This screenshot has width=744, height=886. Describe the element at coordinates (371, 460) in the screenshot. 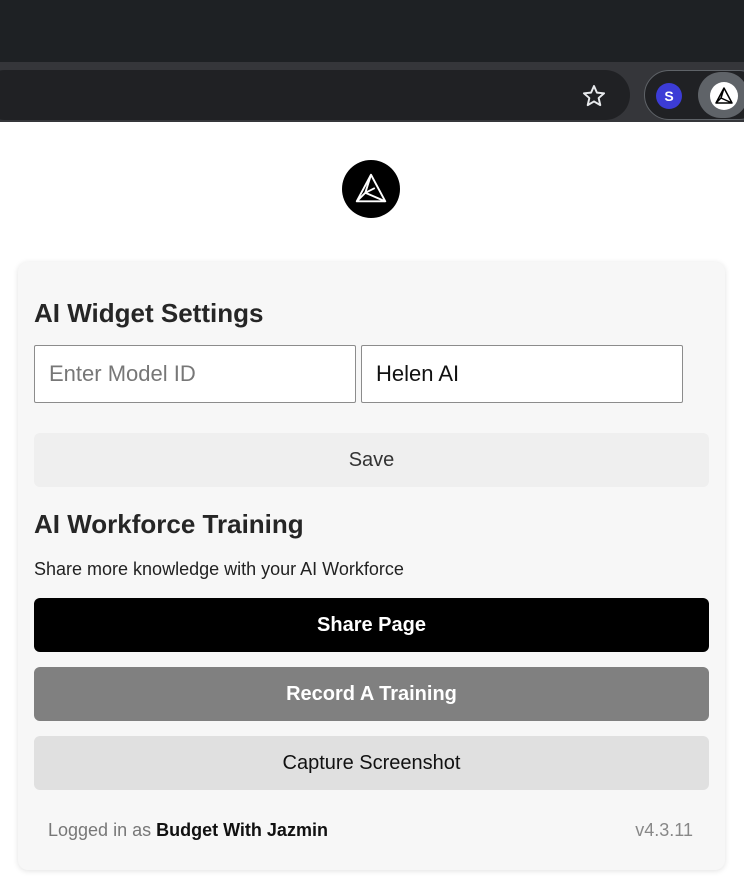

I see `save-button: Save` at that location.